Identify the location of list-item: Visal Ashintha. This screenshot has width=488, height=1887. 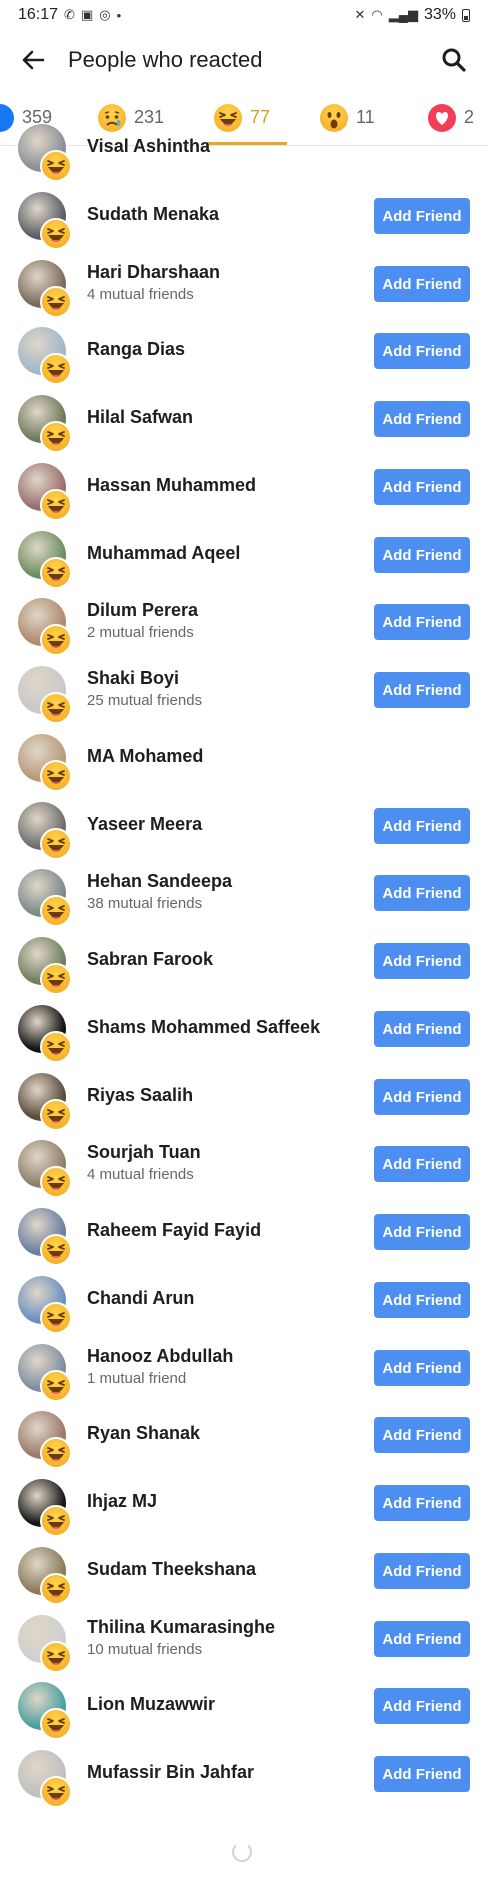
(244, 158).